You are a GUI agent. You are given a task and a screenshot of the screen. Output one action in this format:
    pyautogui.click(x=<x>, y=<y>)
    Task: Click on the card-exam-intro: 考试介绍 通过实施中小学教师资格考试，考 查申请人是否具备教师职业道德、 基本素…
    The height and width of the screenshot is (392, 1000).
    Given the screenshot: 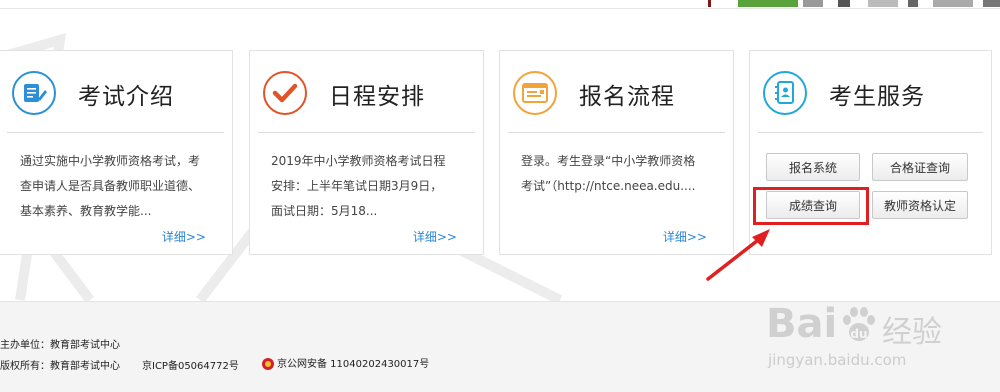 What is the action you would take?
    pyautogui.click(x=116, y=152)
    